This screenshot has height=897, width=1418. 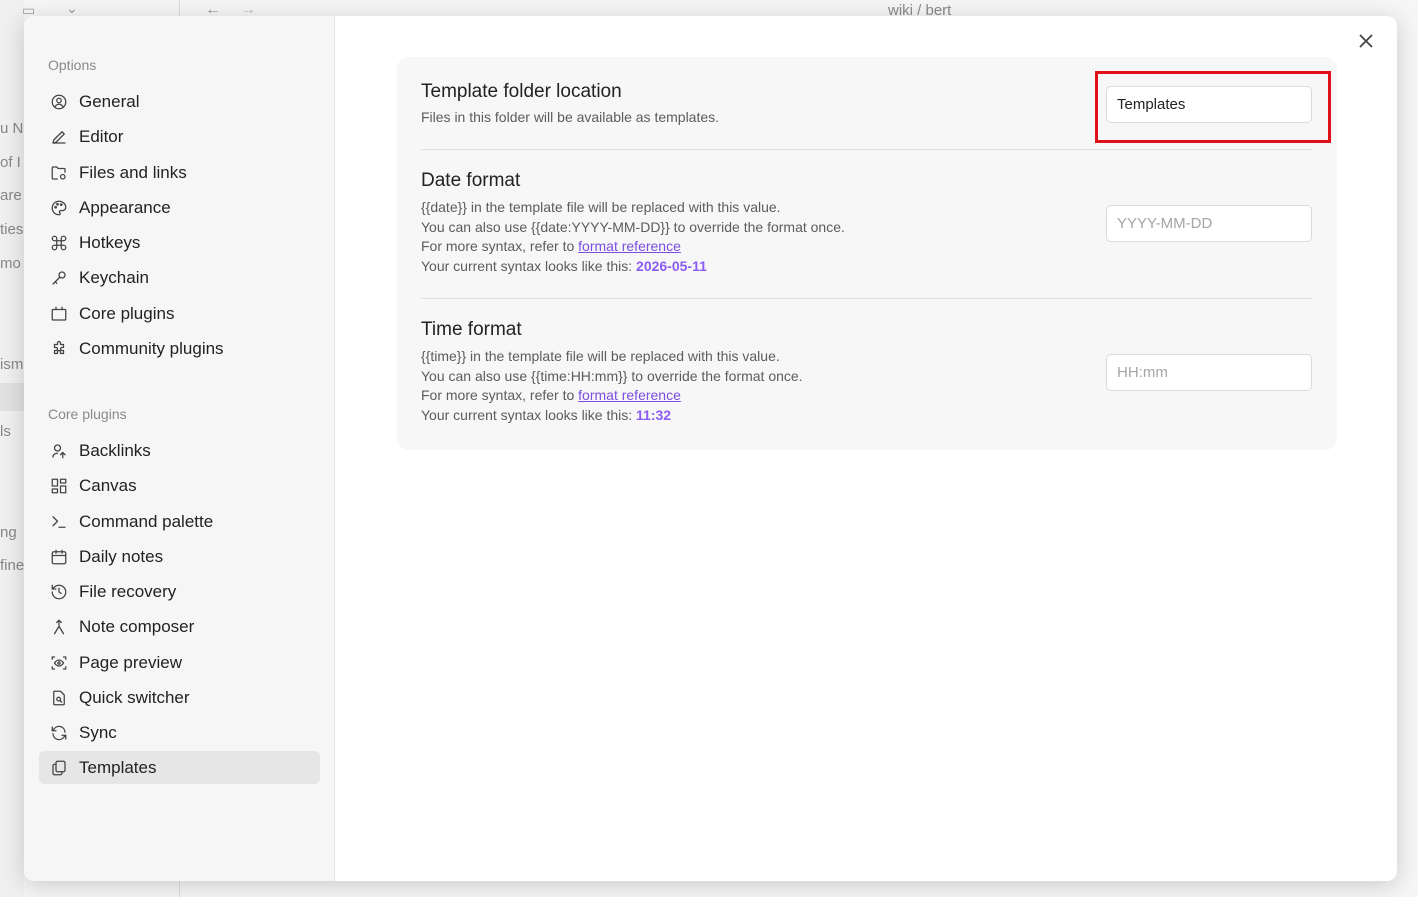 I want to click on close-button, so click(x=1366, y=41).